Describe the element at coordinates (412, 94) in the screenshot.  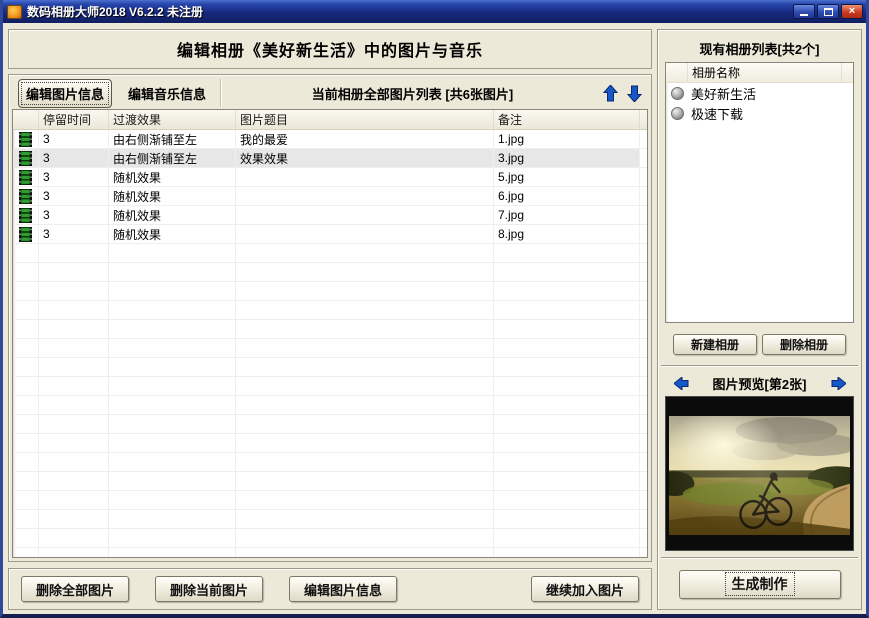
I see `image-list-caption: 当前相册全部图片列表 [共6张图片]` at that location.